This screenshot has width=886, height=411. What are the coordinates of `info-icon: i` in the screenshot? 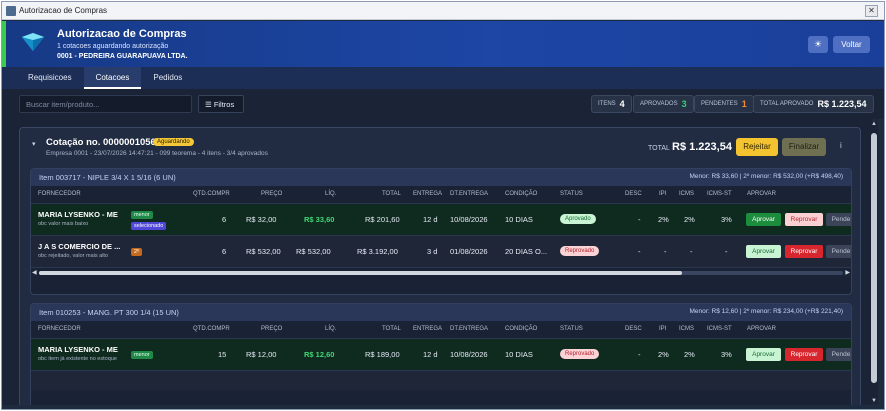 It's located at (841, 145).